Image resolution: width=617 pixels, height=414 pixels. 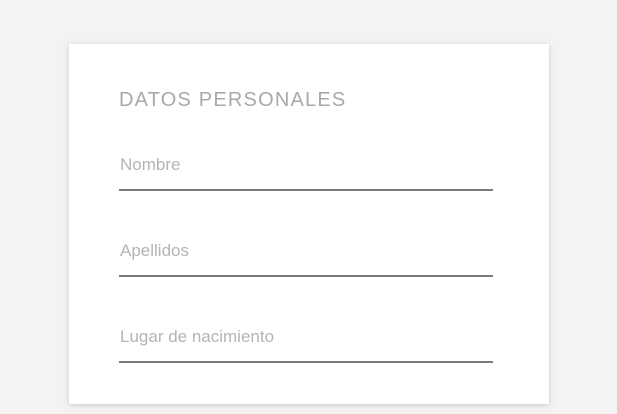 I want to click on lugar-de-nacimiento-input, so click(x=306, y=343).